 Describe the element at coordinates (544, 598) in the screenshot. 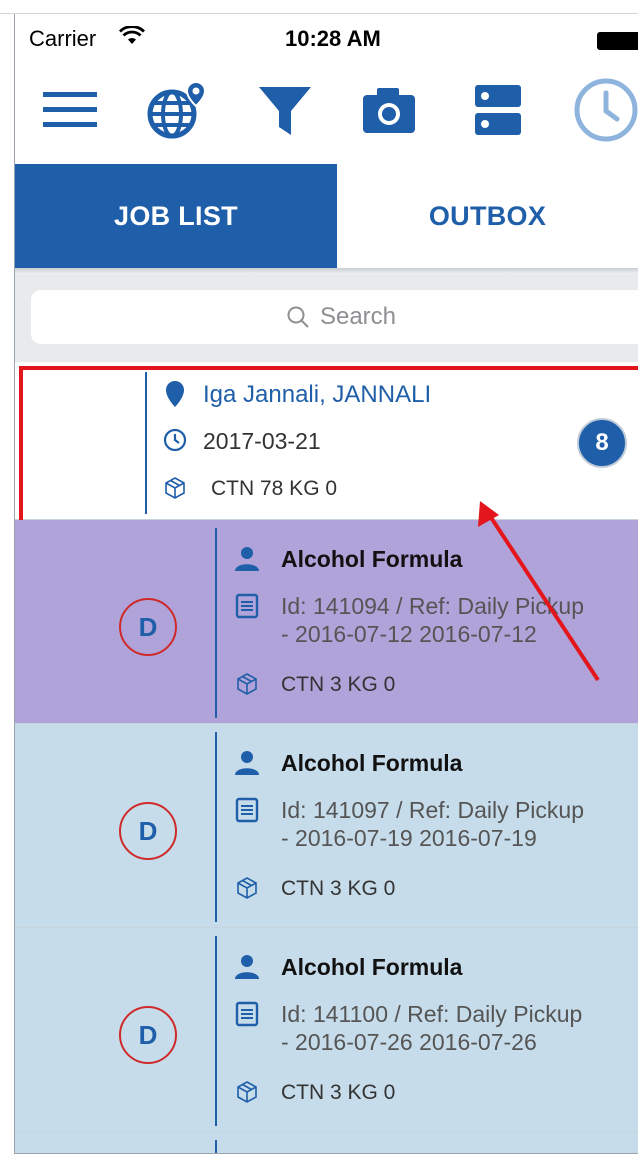

I see `arrow-shaft` at that location.